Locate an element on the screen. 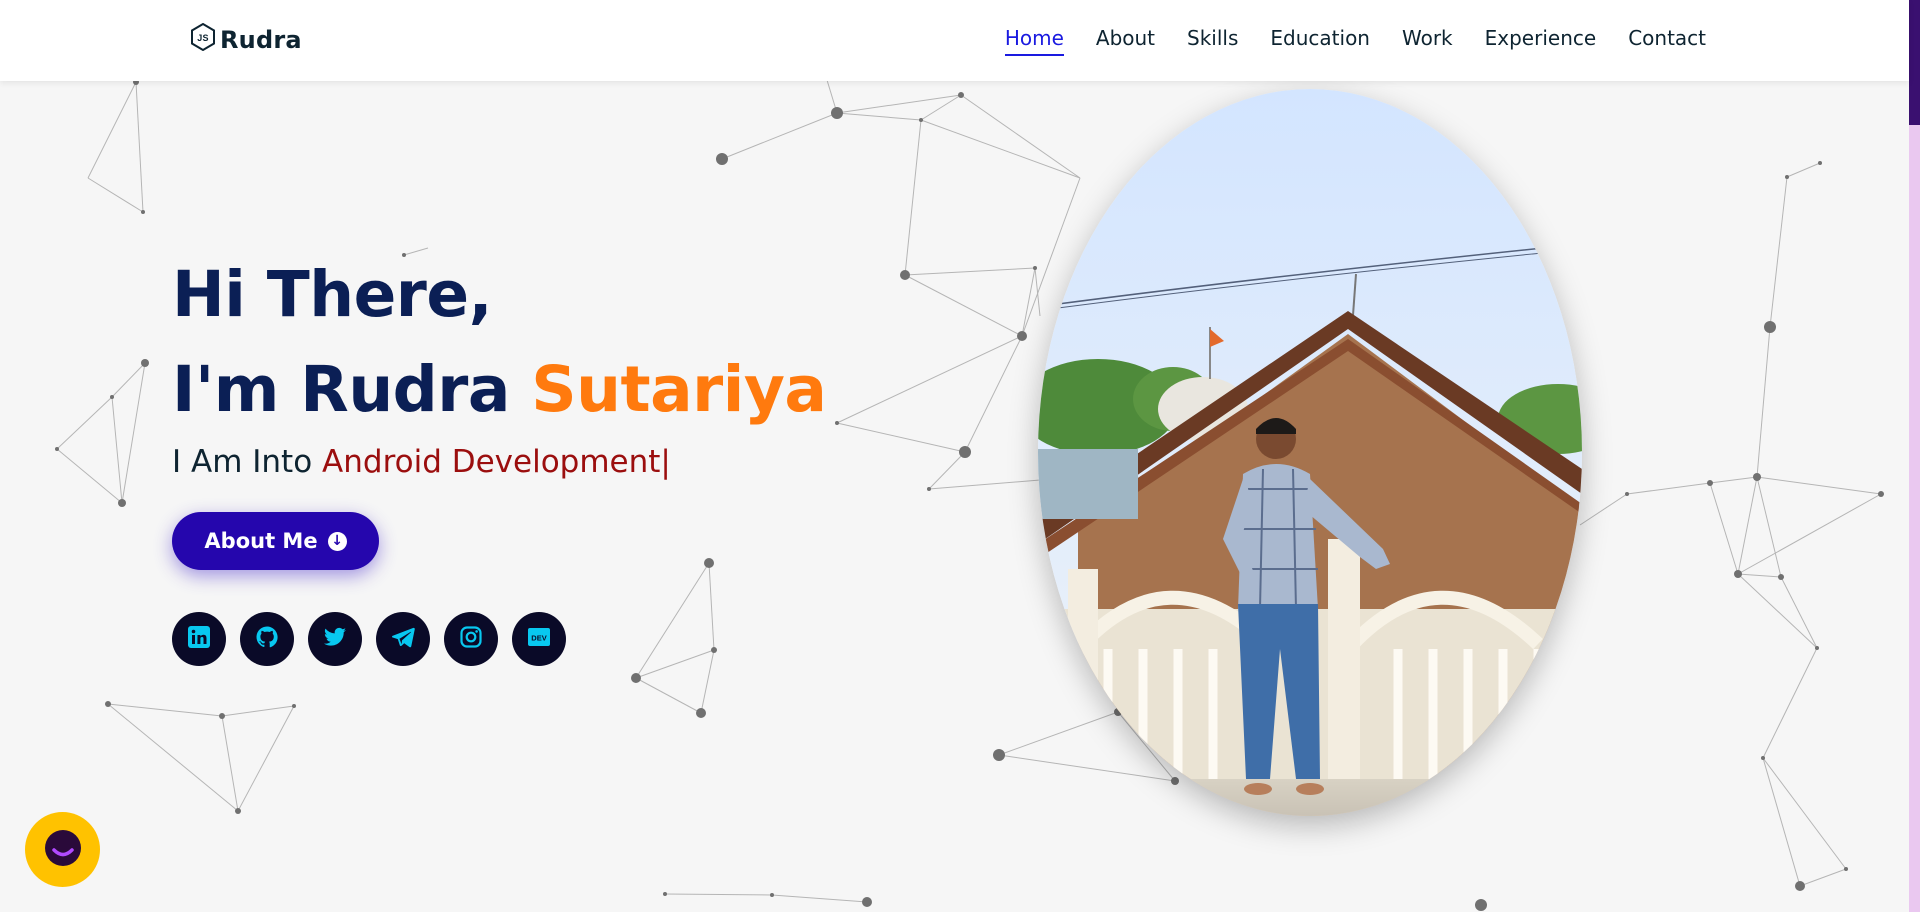 The height and width of the screenshot is (912, 1920). nav-link-home: Home is located at coordinates (1034, 41).